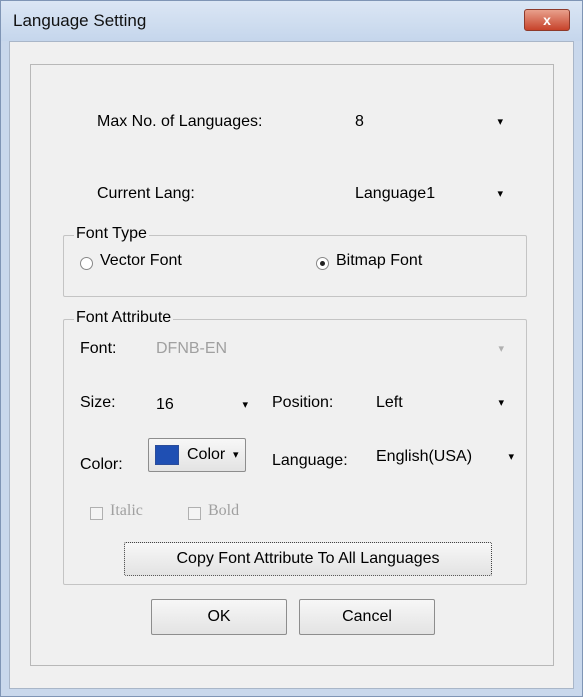  I want to click on max-languages-dropdown: 8 ▾, so click(431, 123).